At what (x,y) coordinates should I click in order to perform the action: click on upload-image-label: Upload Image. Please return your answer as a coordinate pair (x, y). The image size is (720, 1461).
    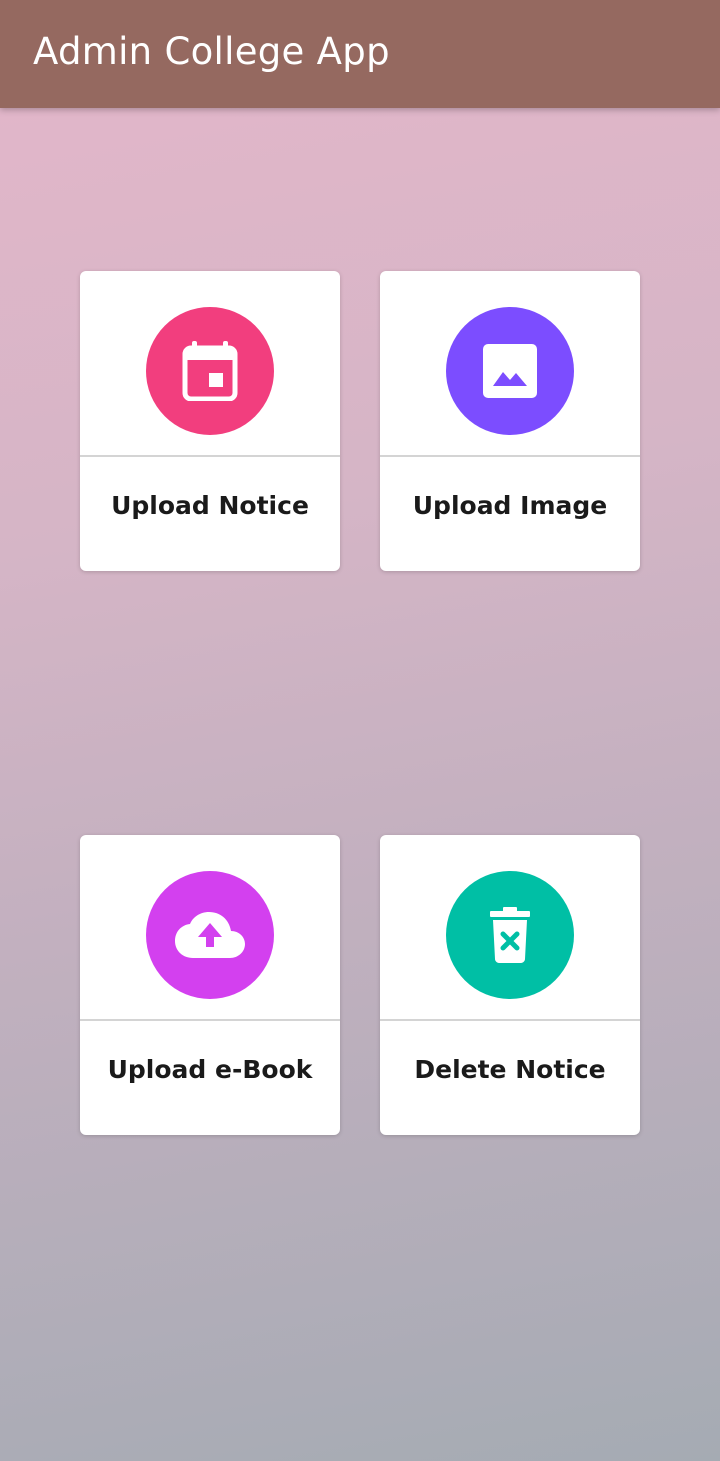
    Looking at the image, I should click on (510, 505).